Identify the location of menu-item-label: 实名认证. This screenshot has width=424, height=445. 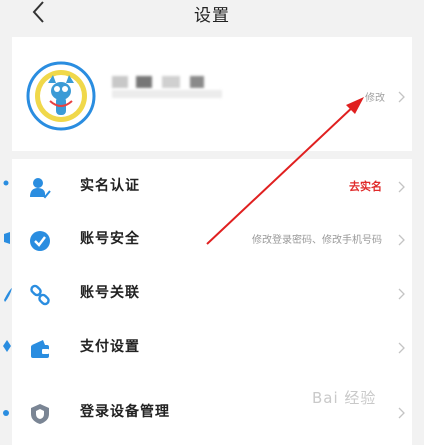
(110, 186).